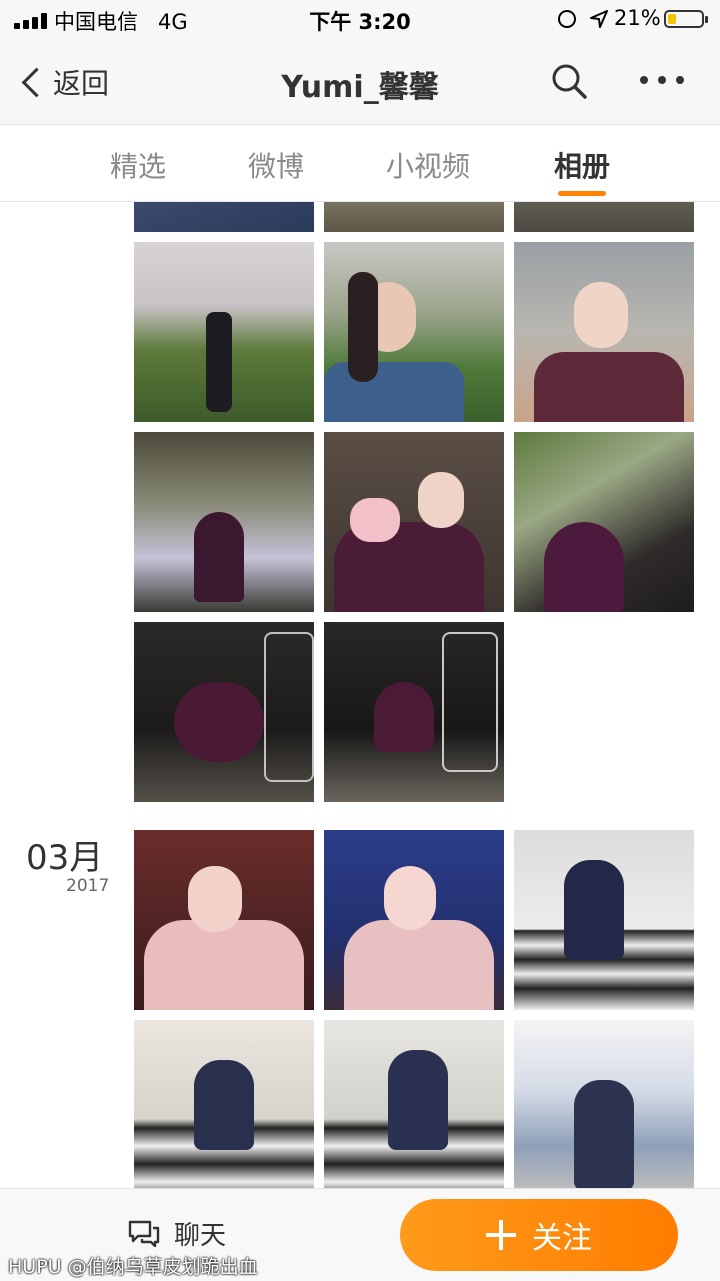 Image resolution: width=720 pixels, height=1281 pixels. What do you see at coordinates (567, 19) in the screenshot?
I see `orientation-lock-icon` at bounding box center [567, 19].